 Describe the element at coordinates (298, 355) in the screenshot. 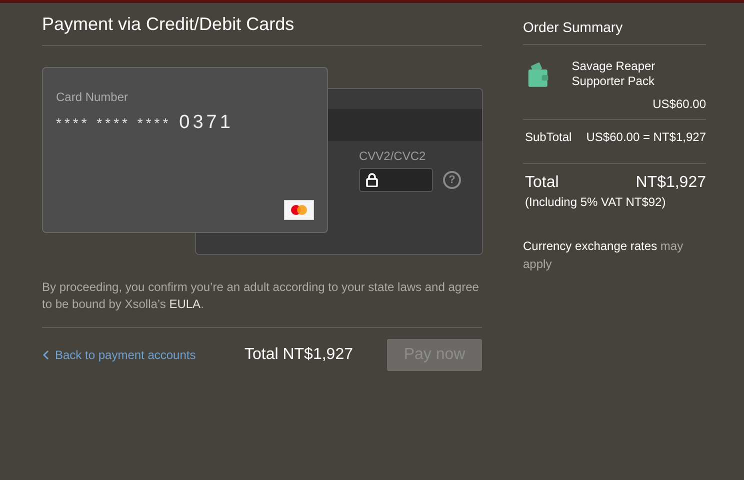

I see `total-amount: Total NT$1,927` at that location.